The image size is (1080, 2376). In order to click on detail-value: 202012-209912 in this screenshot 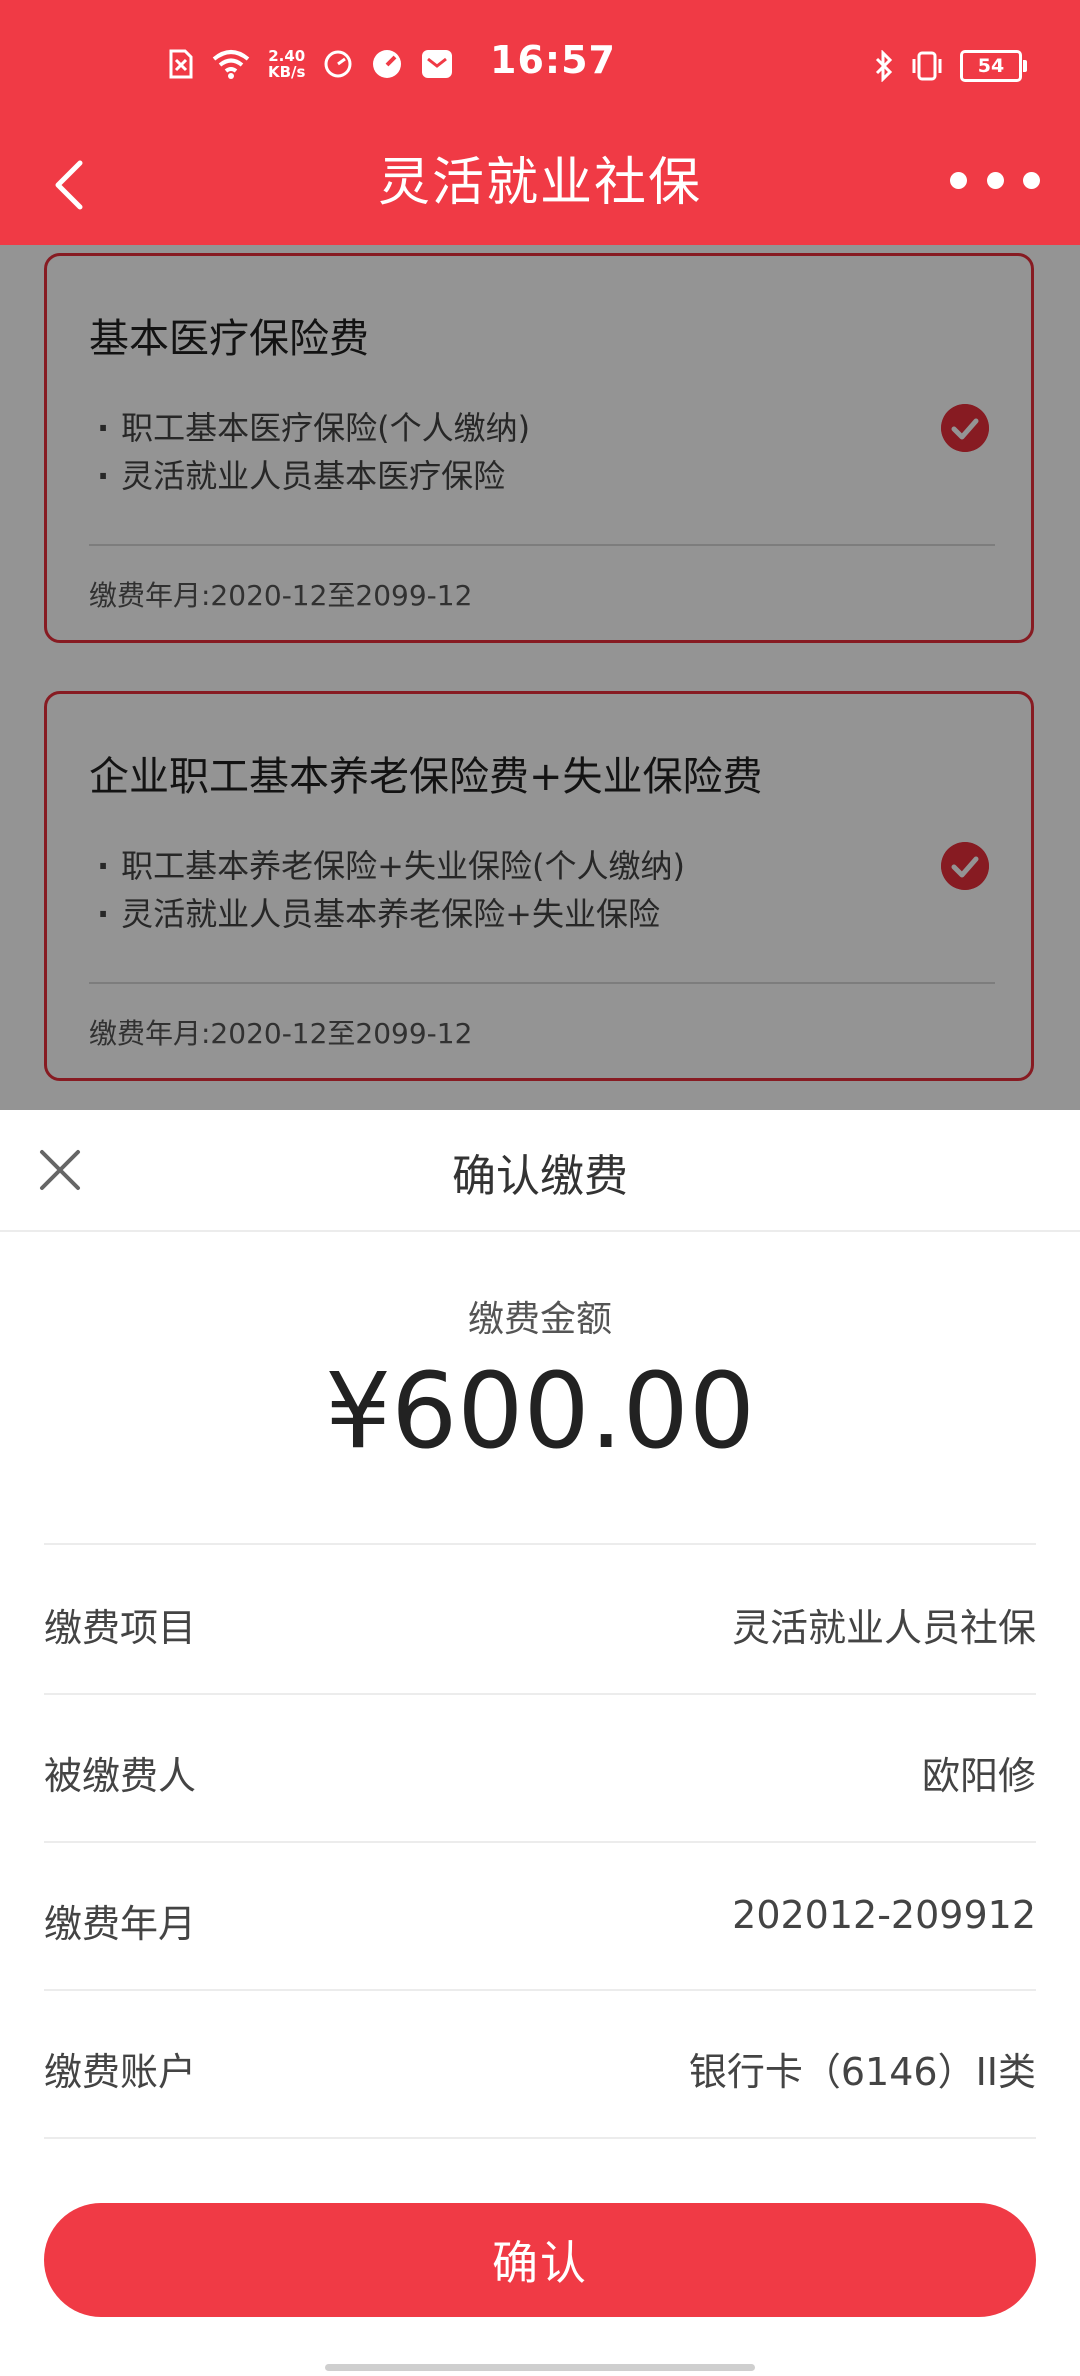, I will do `click(884, 1915)`.